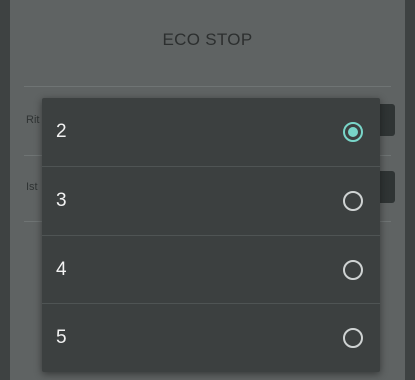  What do you see at coordinates (32, 187) in the screenshot?
I see `setting-row-label-2: Ist` at bounding box center [32, 187].